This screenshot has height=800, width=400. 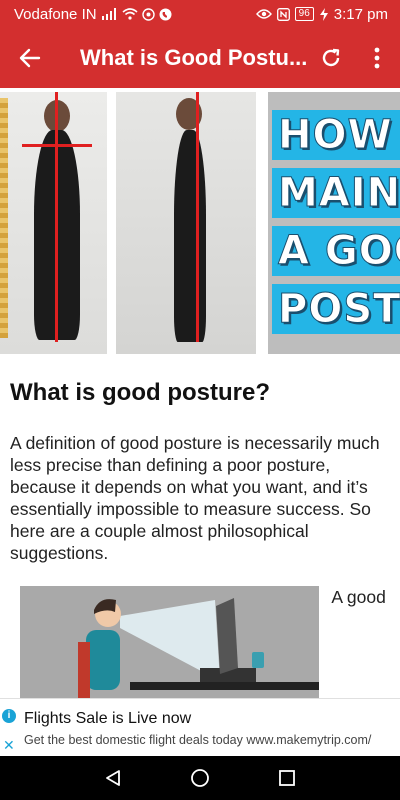 What do you see at coordinates (107, 719) in the screenshot?
I see `ad-title: Flights Sale is Live now` at bounding box center [107, 719].